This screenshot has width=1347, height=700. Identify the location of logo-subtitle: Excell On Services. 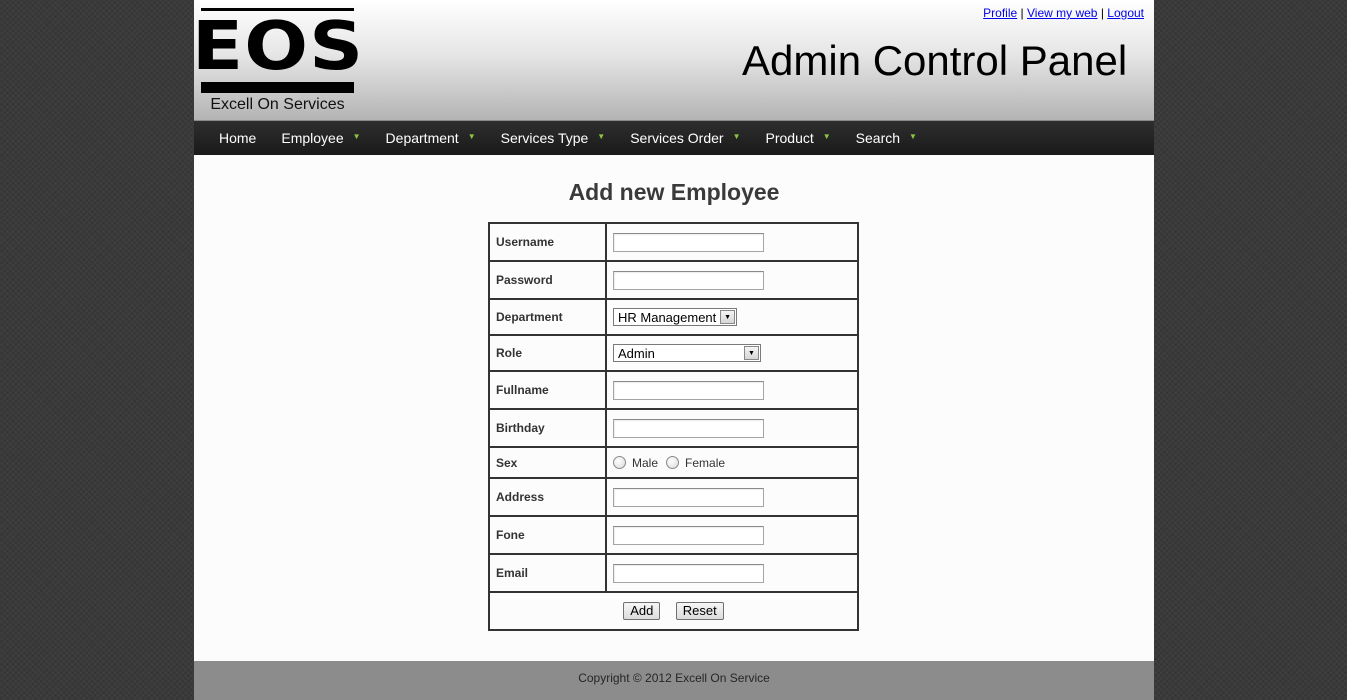
(277, 104).